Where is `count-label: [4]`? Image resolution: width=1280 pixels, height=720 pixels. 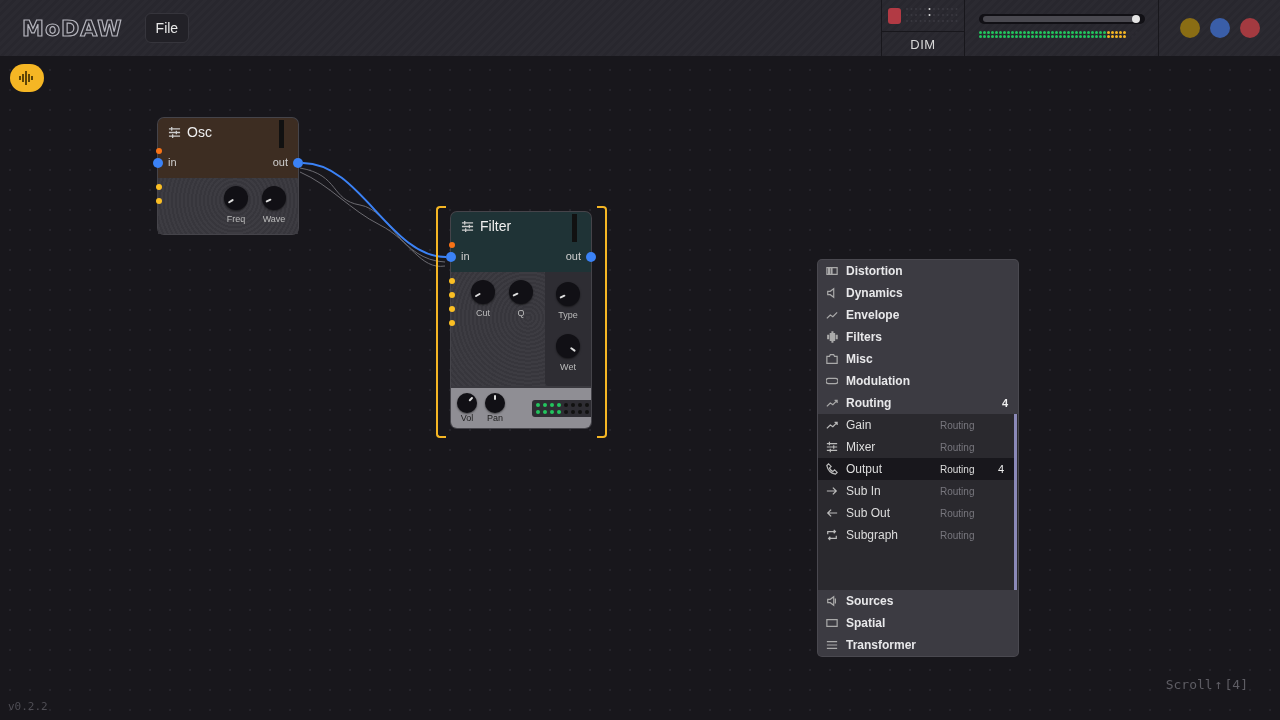
count-label: [4] is located at coordinates (1236, 684).